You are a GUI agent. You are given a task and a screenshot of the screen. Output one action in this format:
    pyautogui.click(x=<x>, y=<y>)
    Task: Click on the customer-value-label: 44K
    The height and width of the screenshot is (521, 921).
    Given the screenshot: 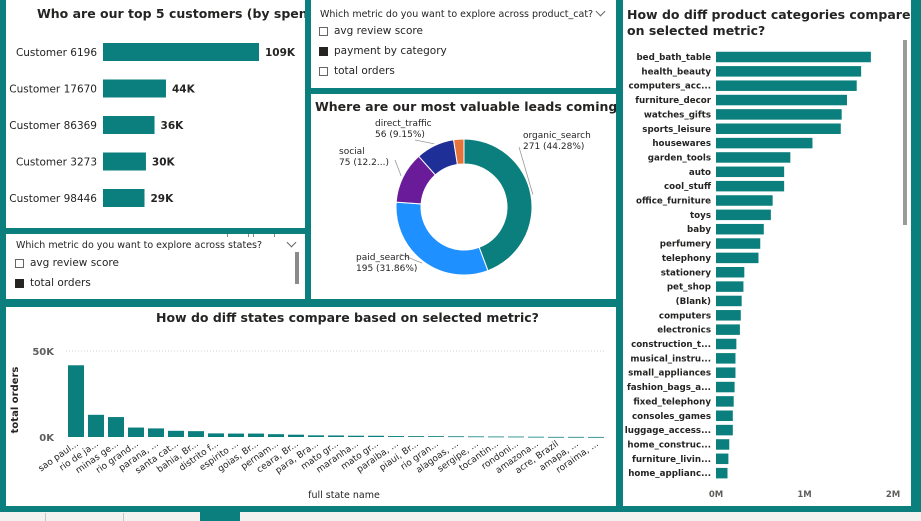 What is the action you would take?
    pyautogui.click(x=184, y=90)
    